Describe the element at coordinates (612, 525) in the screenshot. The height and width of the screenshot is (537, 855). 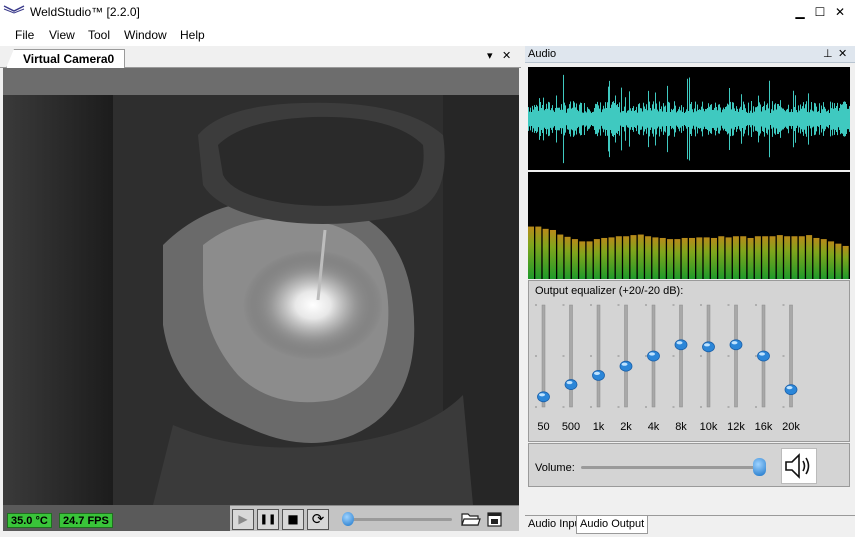
I see `tab-audio-output: Audio Output` at that location.